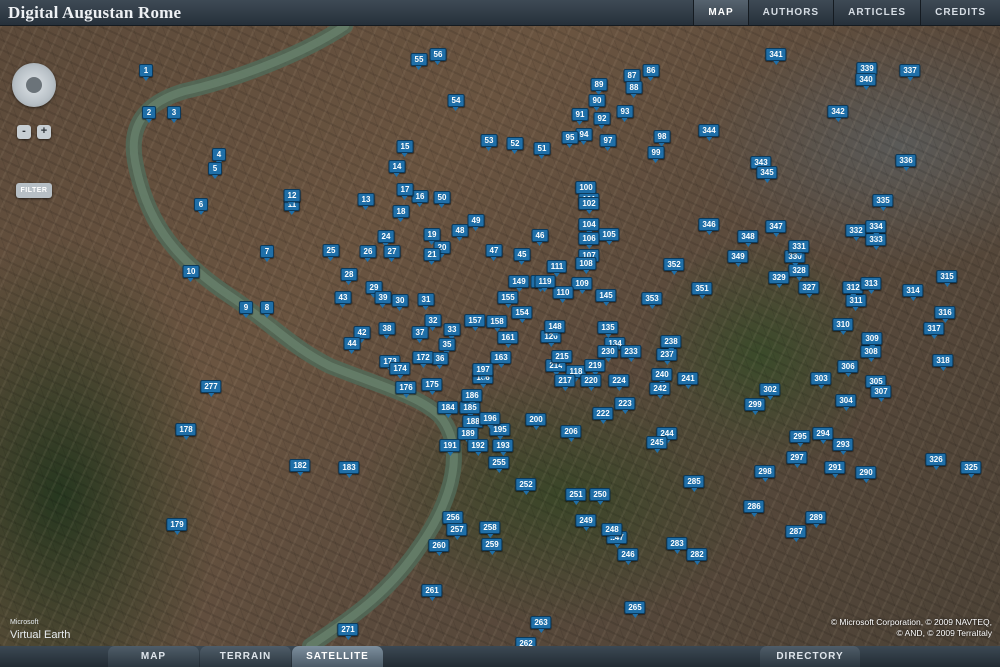 The width and height of the screenshot is (1000, 667). I want to click on map-marker: 240, so click(662, 376).